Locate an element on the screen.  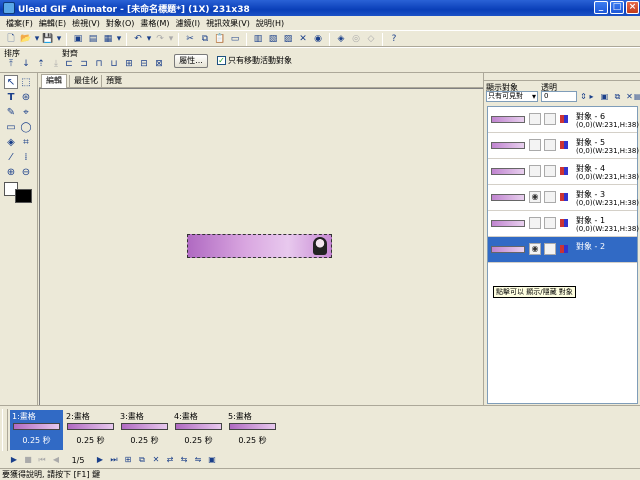
cut-icon: ✂ is located at coordinates (190, 39).